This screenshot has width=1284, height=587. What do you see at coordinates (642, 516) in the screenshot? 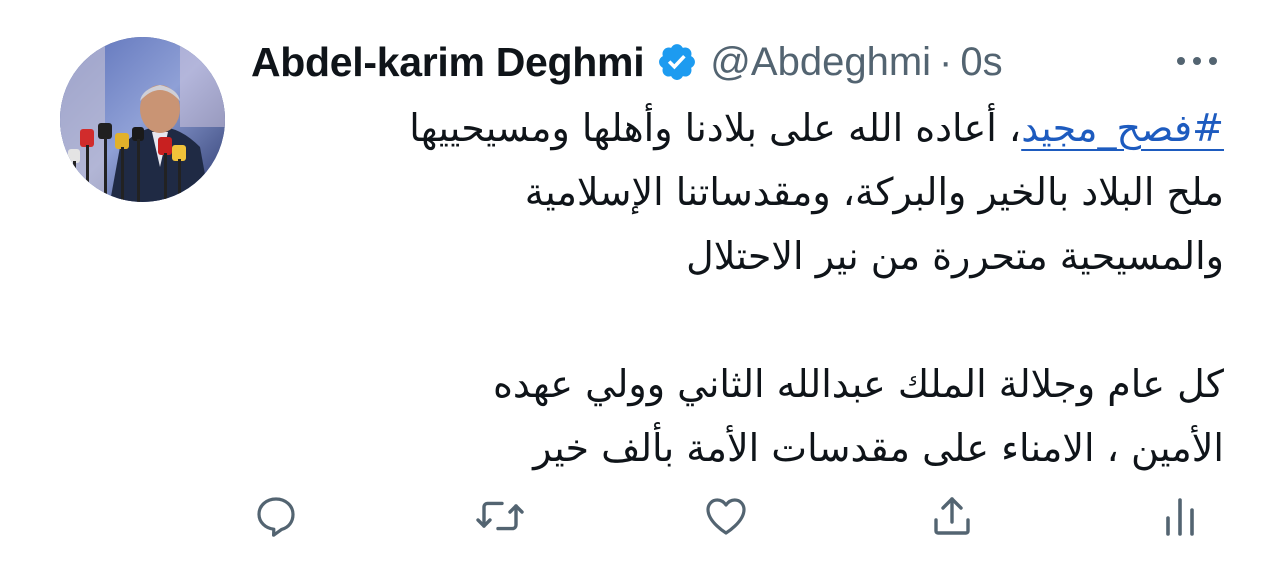
I see `action-bar` at bounding box center [642, 516].